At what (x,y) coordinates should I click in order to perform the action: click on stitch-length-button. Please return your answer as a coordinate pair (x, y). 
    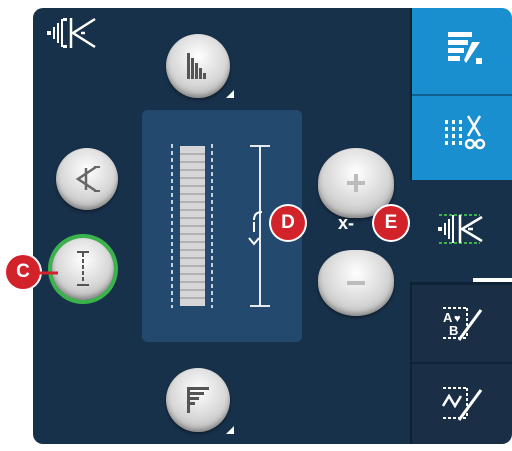
    Looking at the image, I should click on (83, 269).